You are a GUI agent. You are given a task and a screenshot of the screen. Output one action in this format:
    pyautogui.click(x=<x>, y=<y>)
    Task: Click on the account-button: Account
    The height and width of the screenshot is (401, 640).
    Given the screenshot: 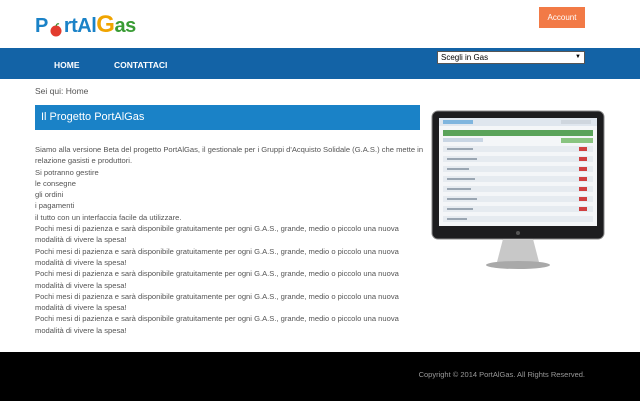 What is the action you would take?
    pyautogui.click(x=562, y=17)
    